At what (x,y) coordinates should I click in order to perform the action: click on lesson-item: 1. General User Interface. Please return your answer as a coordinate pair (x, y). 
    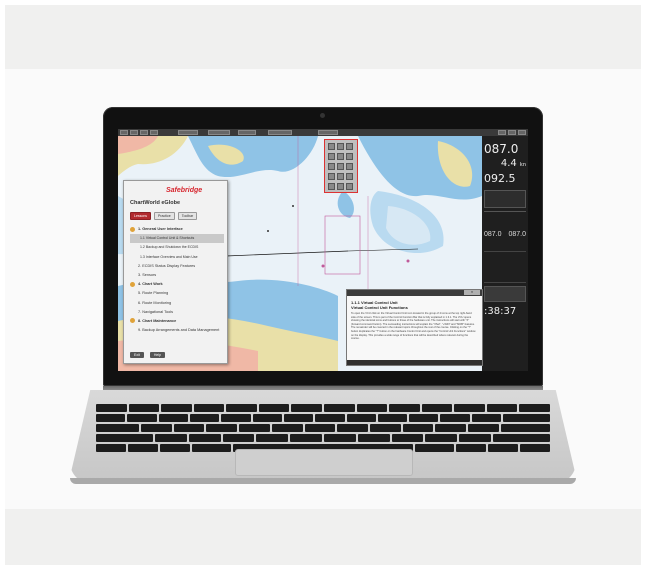
    Looking at the image, I should click on (177, 229).